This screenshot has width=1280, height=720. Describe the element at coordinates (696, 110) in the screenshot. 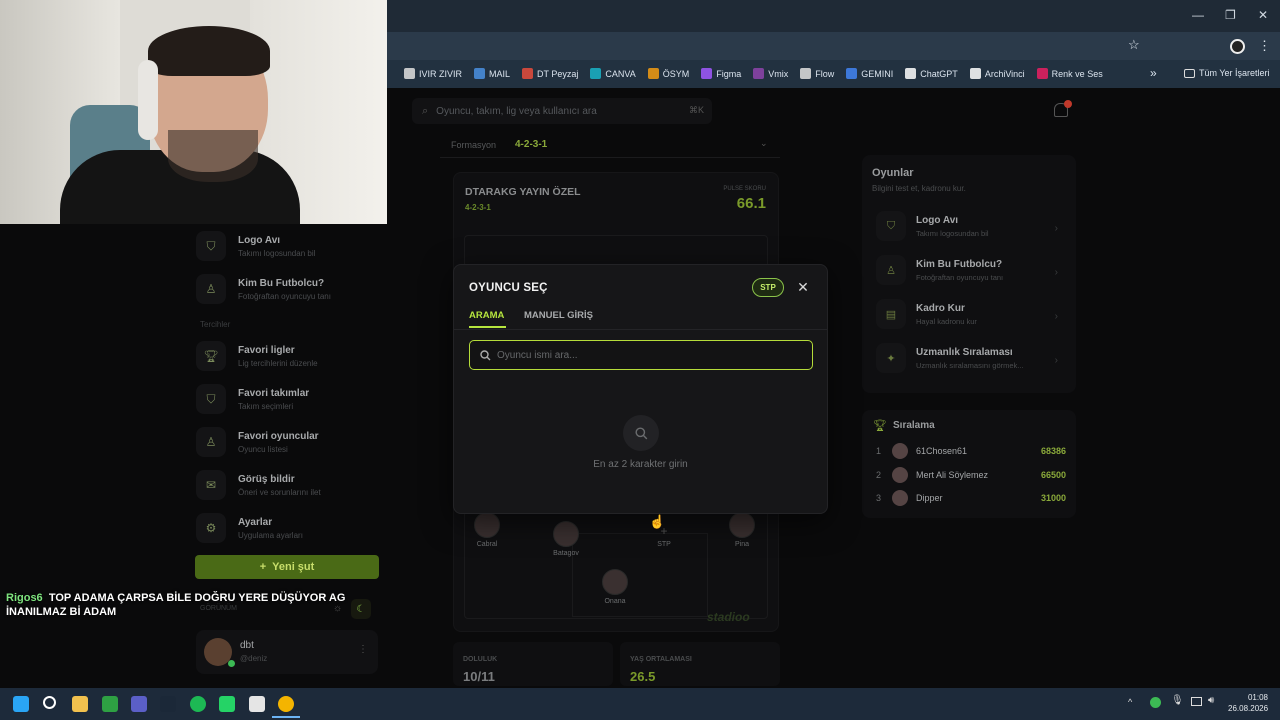

I see `search-shortcut: ⌘K` at that location.